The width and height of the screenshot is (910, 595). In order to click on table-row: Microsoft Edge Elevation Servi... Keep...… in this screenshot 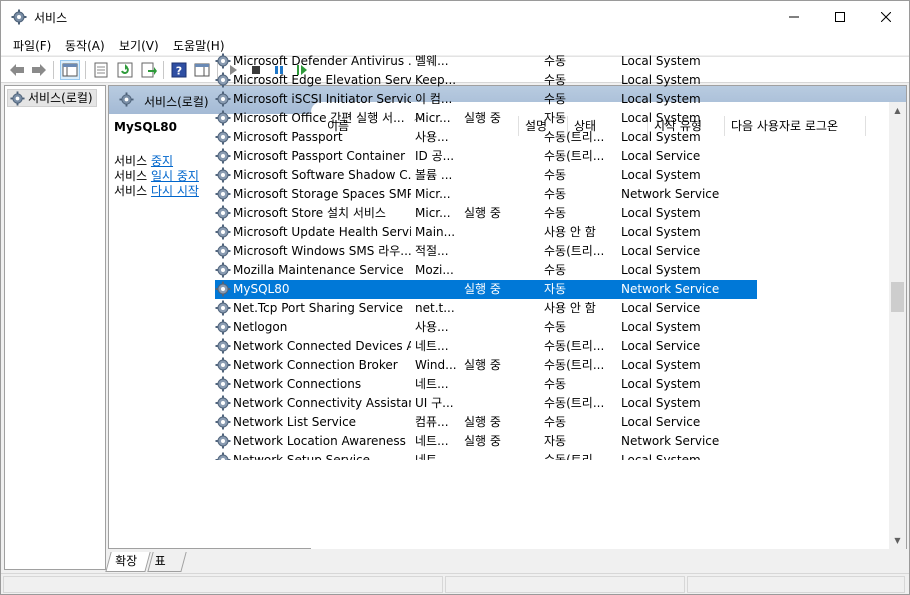, I will do `click(486, 80)`.